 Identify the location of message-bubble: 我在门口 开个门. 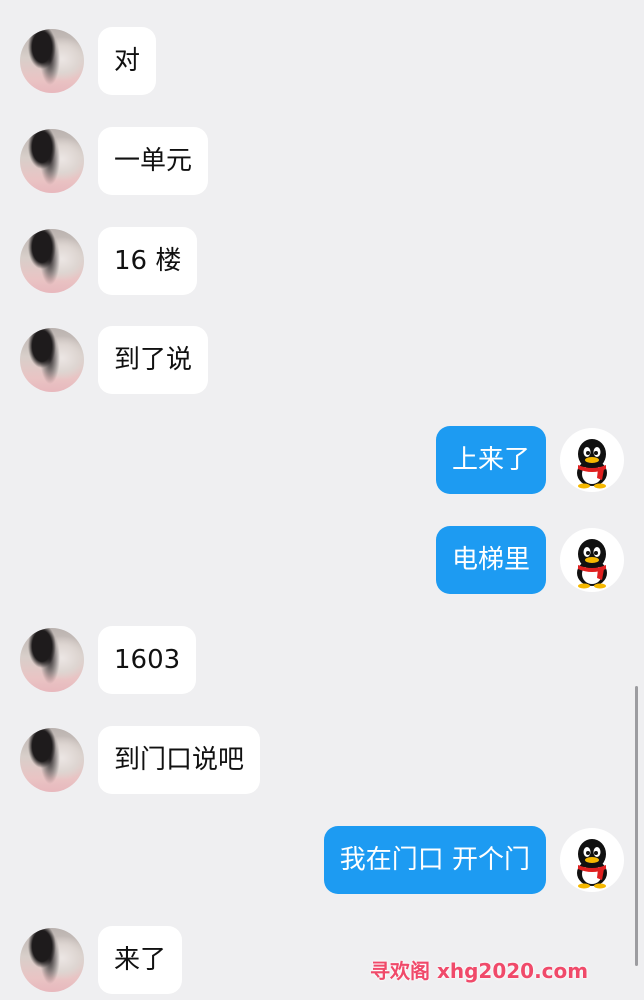
(434, 860).